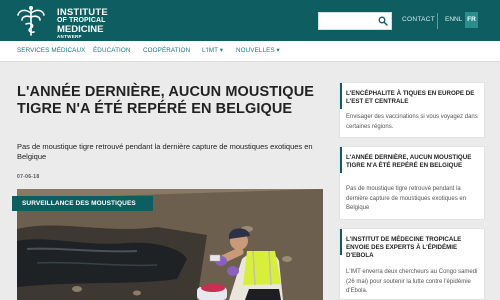 This screenshot has width=500, height=300. Describe the element at coordinates (80, 29) in the screenshot. I see `logo-line-3: MEDICINE` at that location.